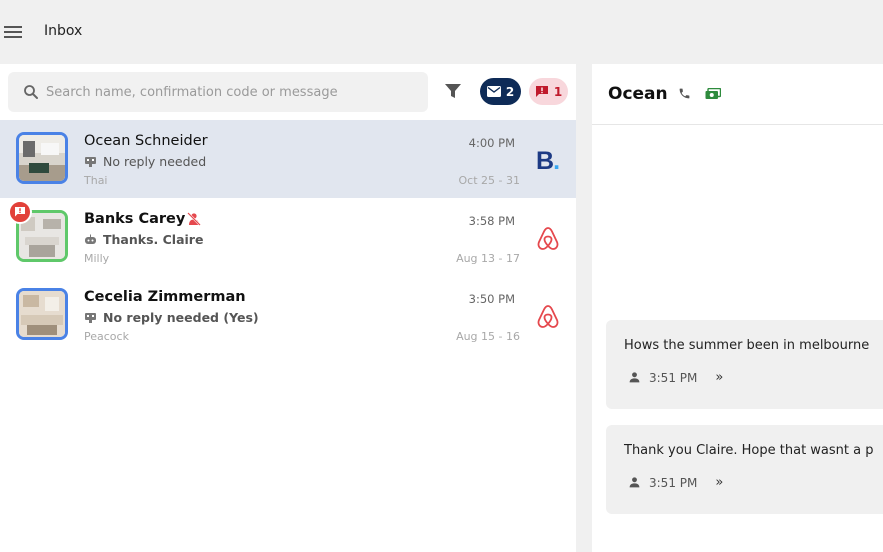  I want to click on alert-indicator-icon, so click(20, 212).